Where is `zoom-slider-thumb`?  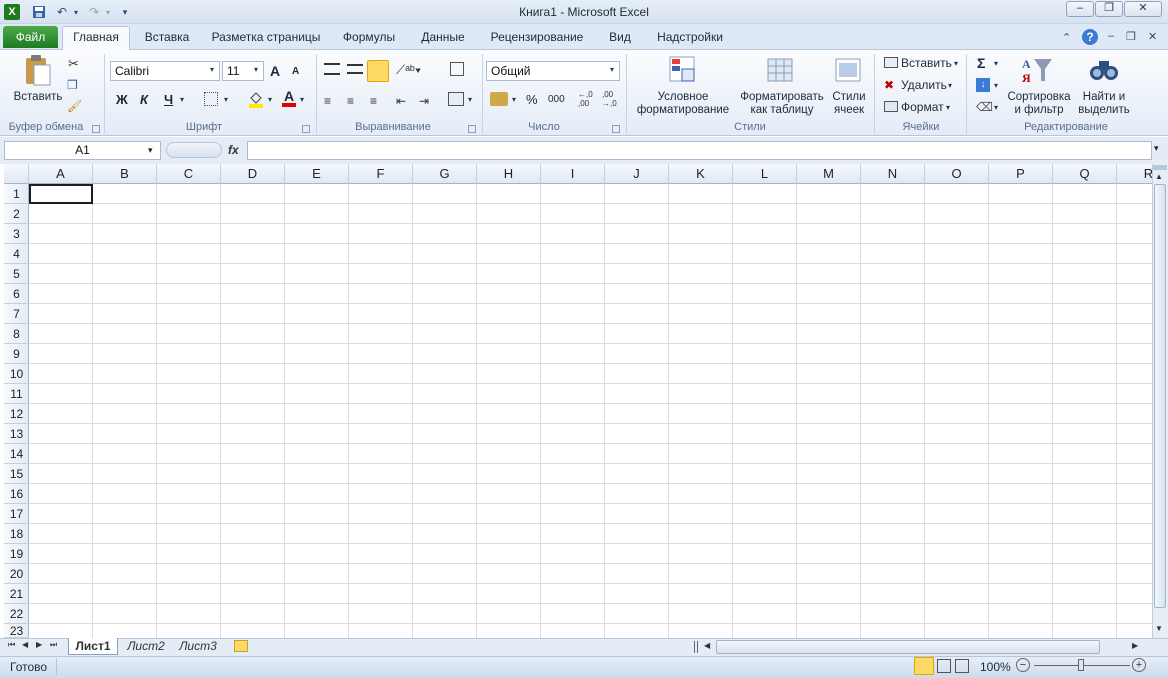 zoom-slider-thumb is located at coordinates (1081, 665).